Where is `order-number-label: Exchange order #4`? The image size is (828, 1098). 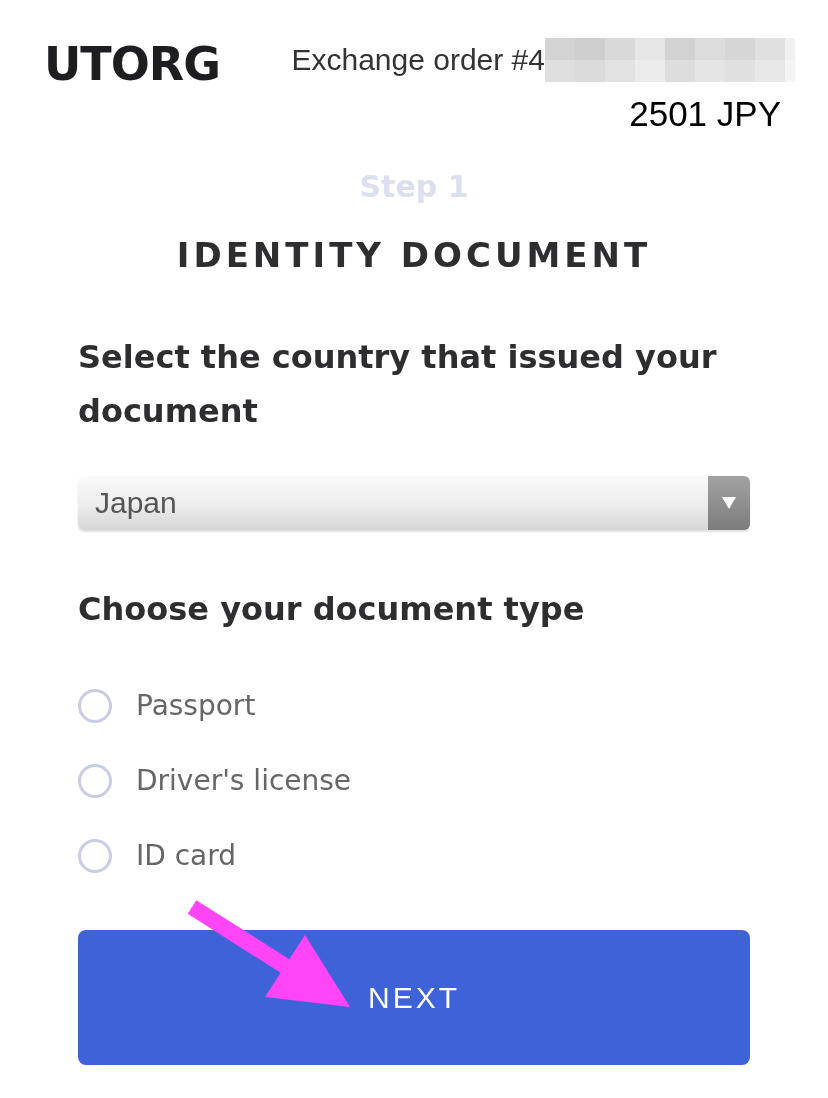 order-number-label: Exchange order #4 is located at coordinates (418, 60).